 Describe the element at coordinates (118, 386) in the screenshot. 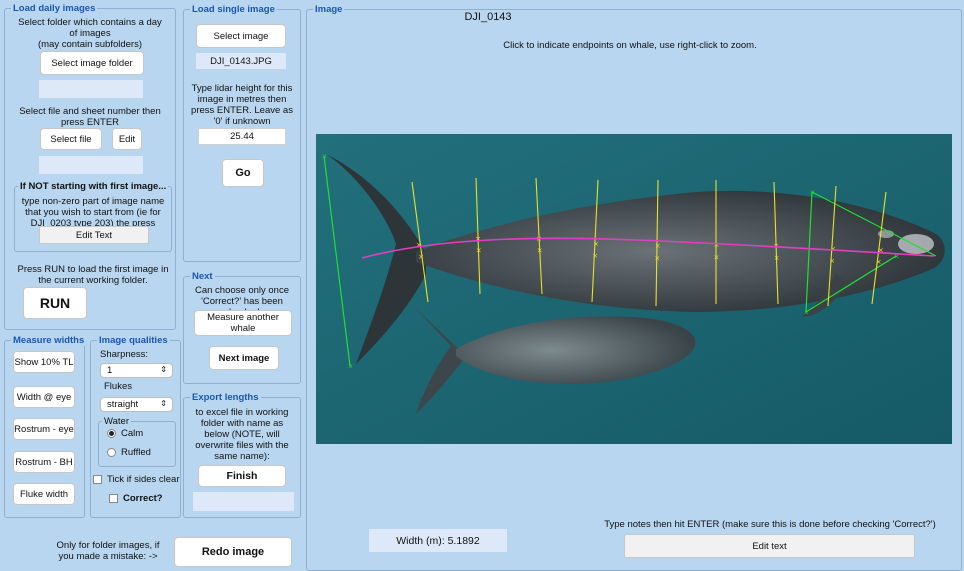

I see `flukes-label: Flukes` at that location.